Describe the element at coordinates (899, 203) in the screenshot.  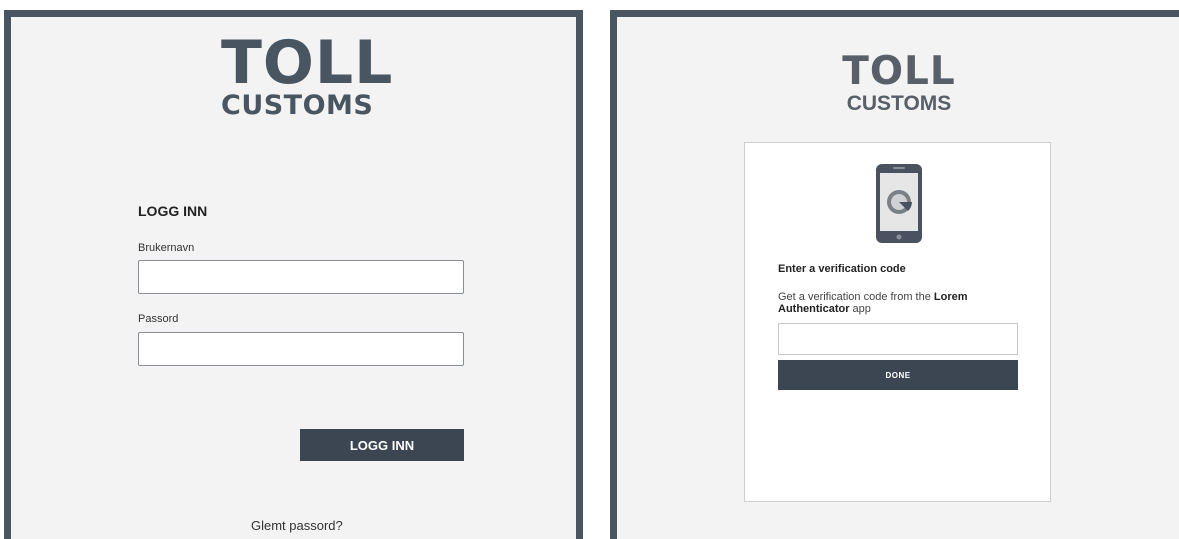
I see `phone-icon` at that location.